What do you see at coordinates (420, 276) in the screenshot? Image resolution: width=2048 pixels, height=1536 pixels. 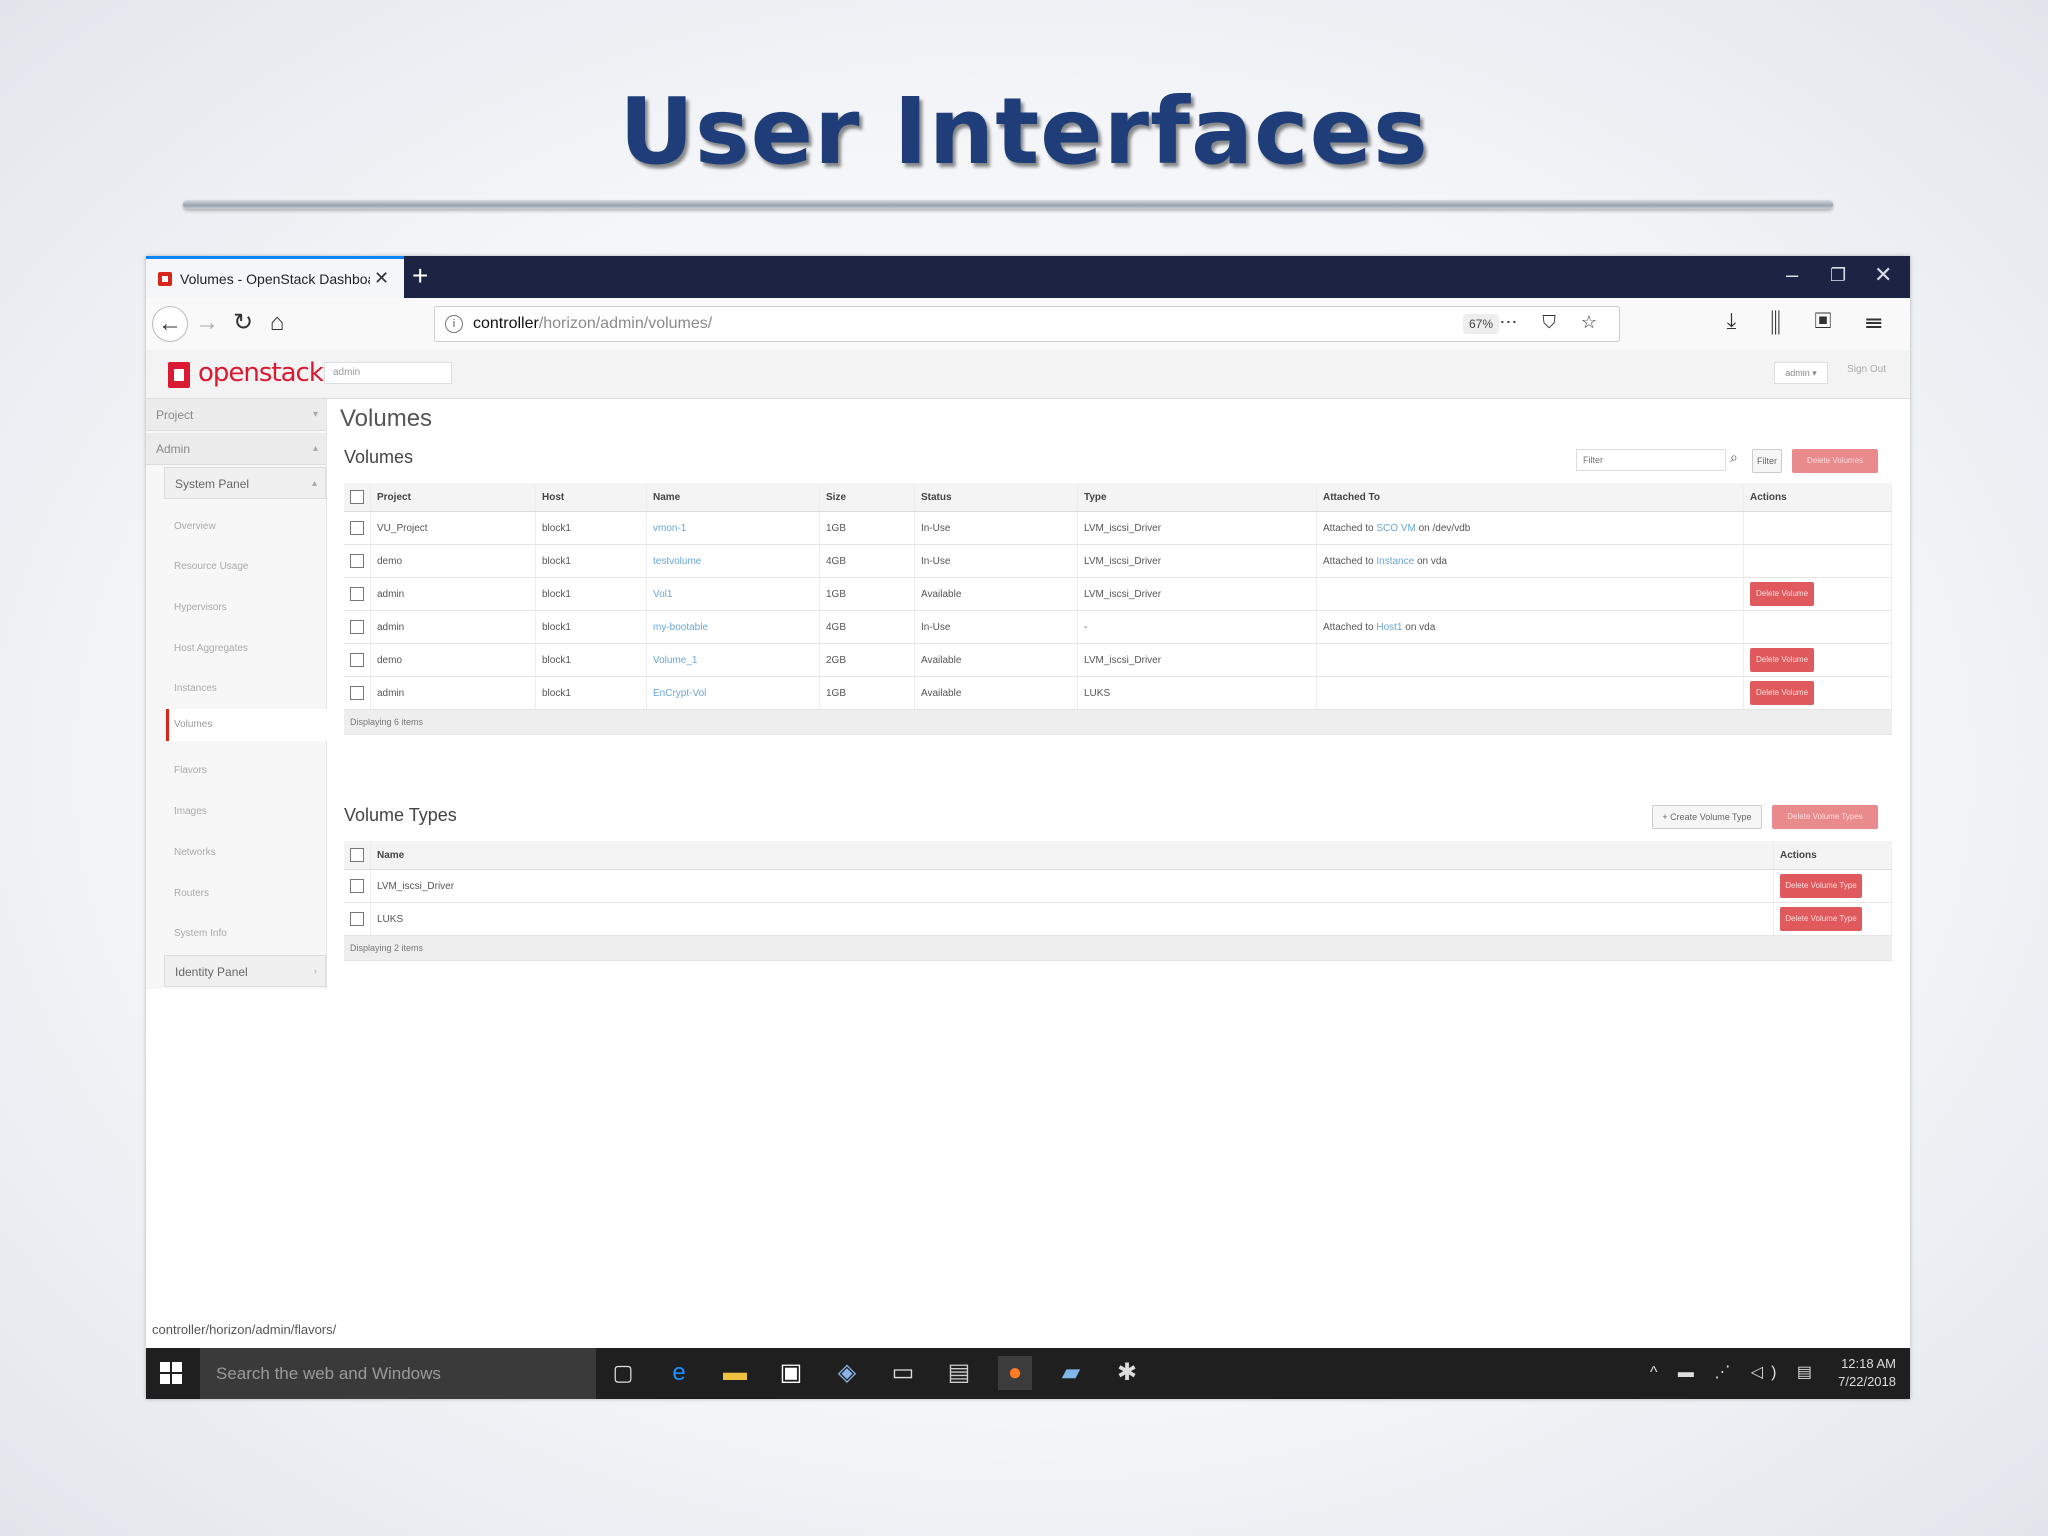 I see `new-tab-button: +` at bounding box center [420, 276].